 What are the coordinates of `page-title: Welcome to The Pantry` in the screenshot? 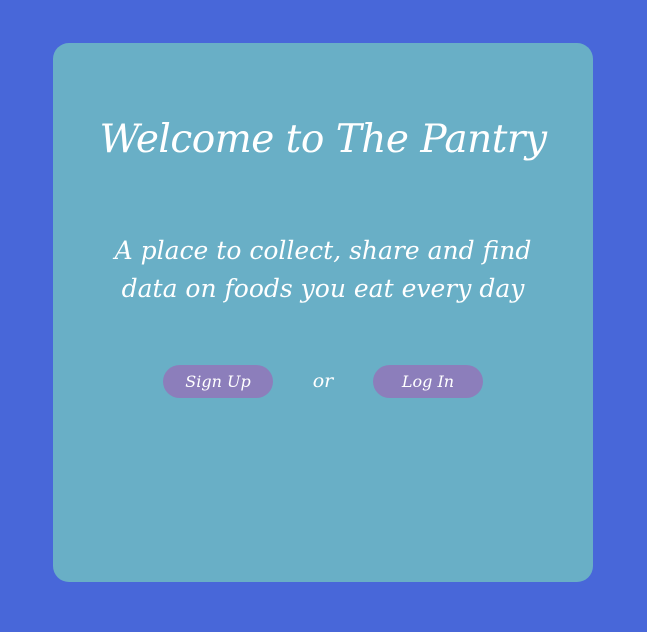 It's located at (323, 139).